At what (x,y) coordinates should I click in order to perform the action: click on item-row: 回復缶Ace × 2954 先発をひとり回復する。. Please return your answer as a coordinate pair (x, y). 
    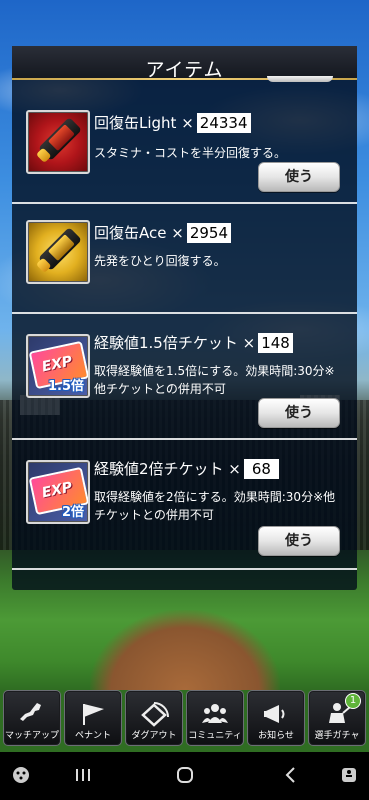
    Looking at the image, I should click on (184, 258).